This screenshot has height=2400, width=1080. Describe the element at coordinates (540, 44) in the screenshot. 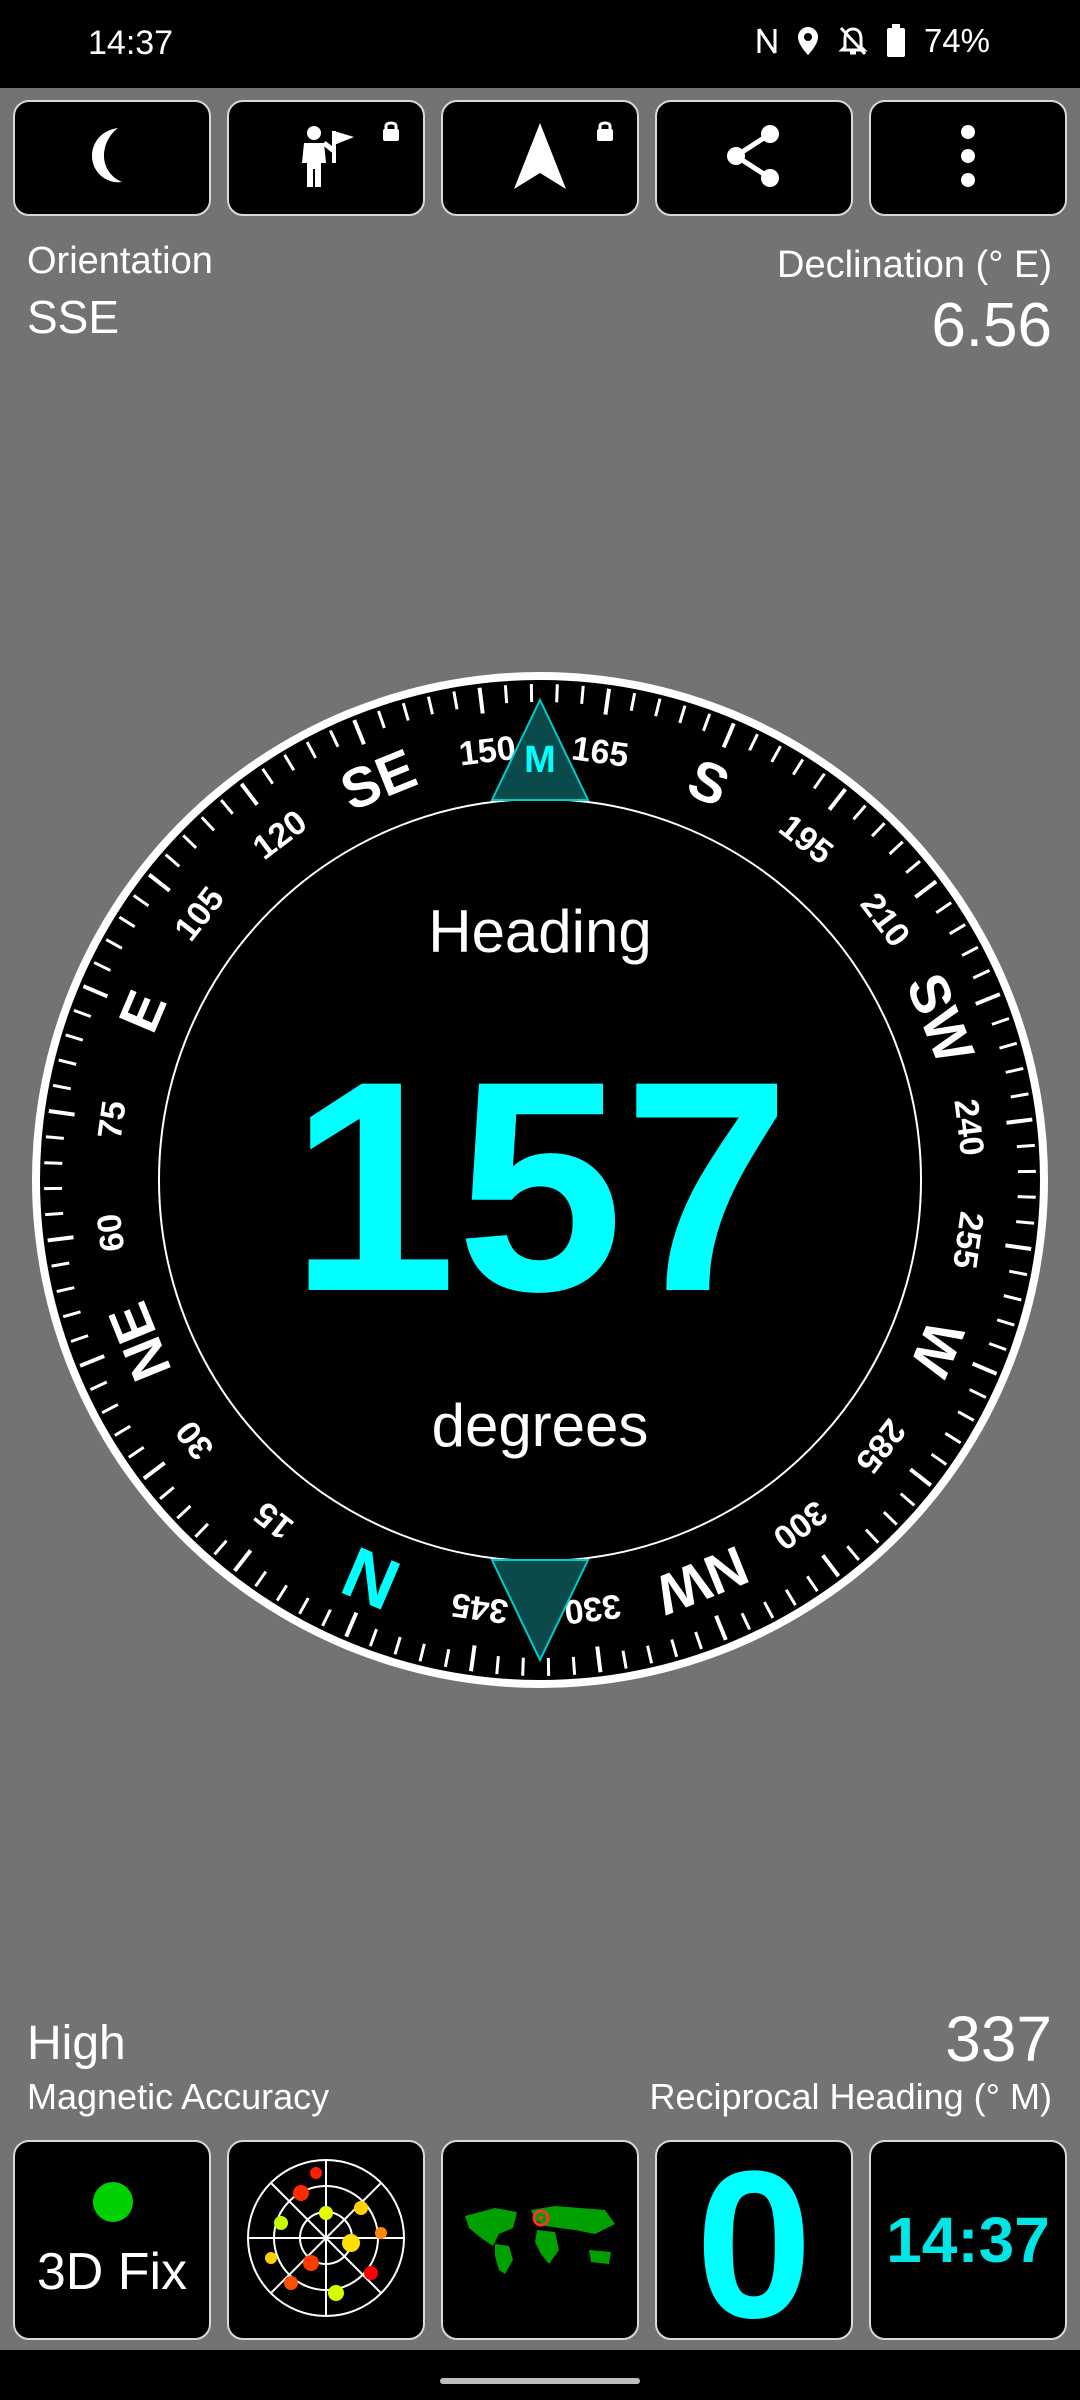

I see `status-bar: 14:37 74%` at that location.